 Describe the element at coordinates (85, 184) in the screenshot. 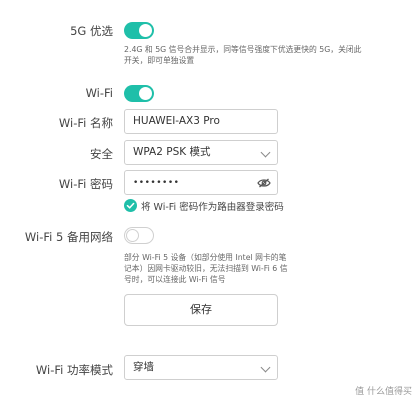

I see `wifi-password-label: Wi-Fi 密码` at that location.